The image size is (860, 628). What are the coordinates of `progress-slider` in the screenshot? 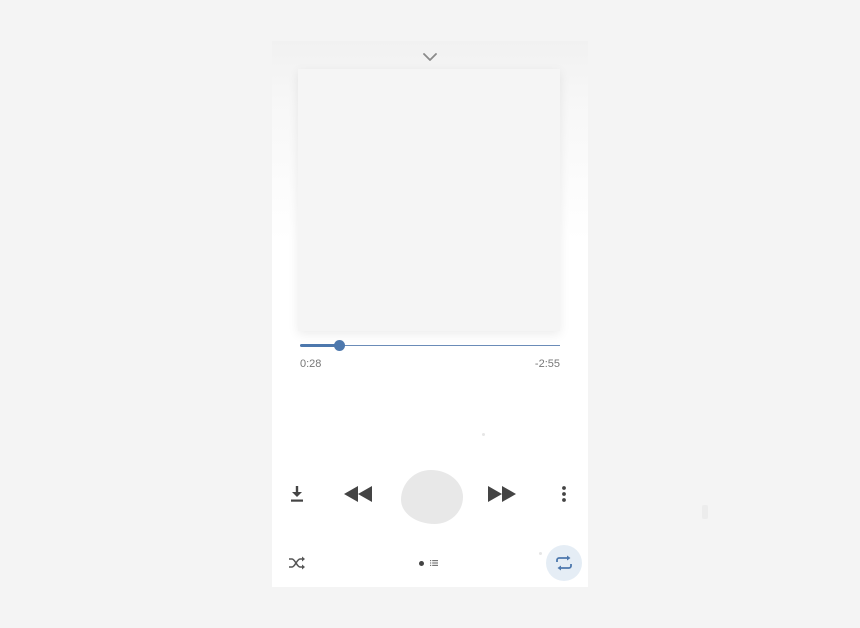 It's located at (430, 346).